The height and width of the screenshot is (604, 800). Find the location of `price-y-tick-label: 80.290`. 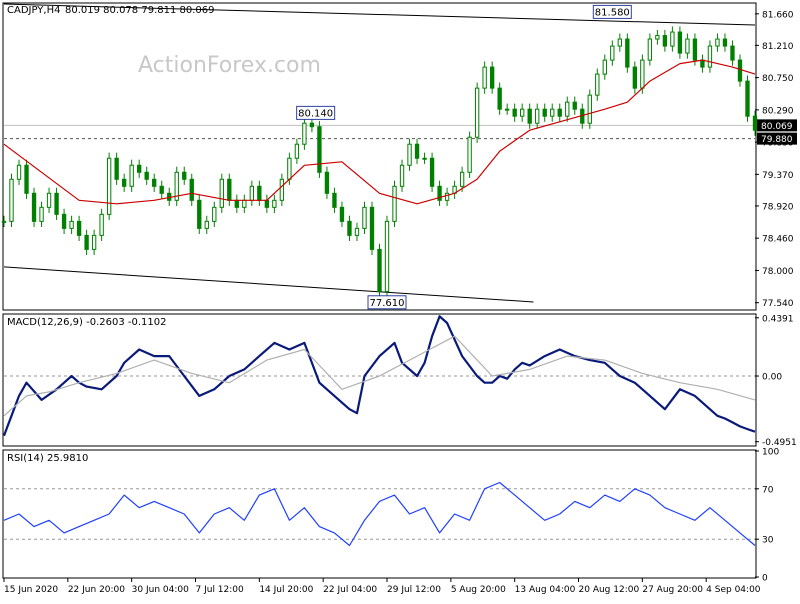

price-y-tick-label: 80.290 is located at coordinates (778, 111).